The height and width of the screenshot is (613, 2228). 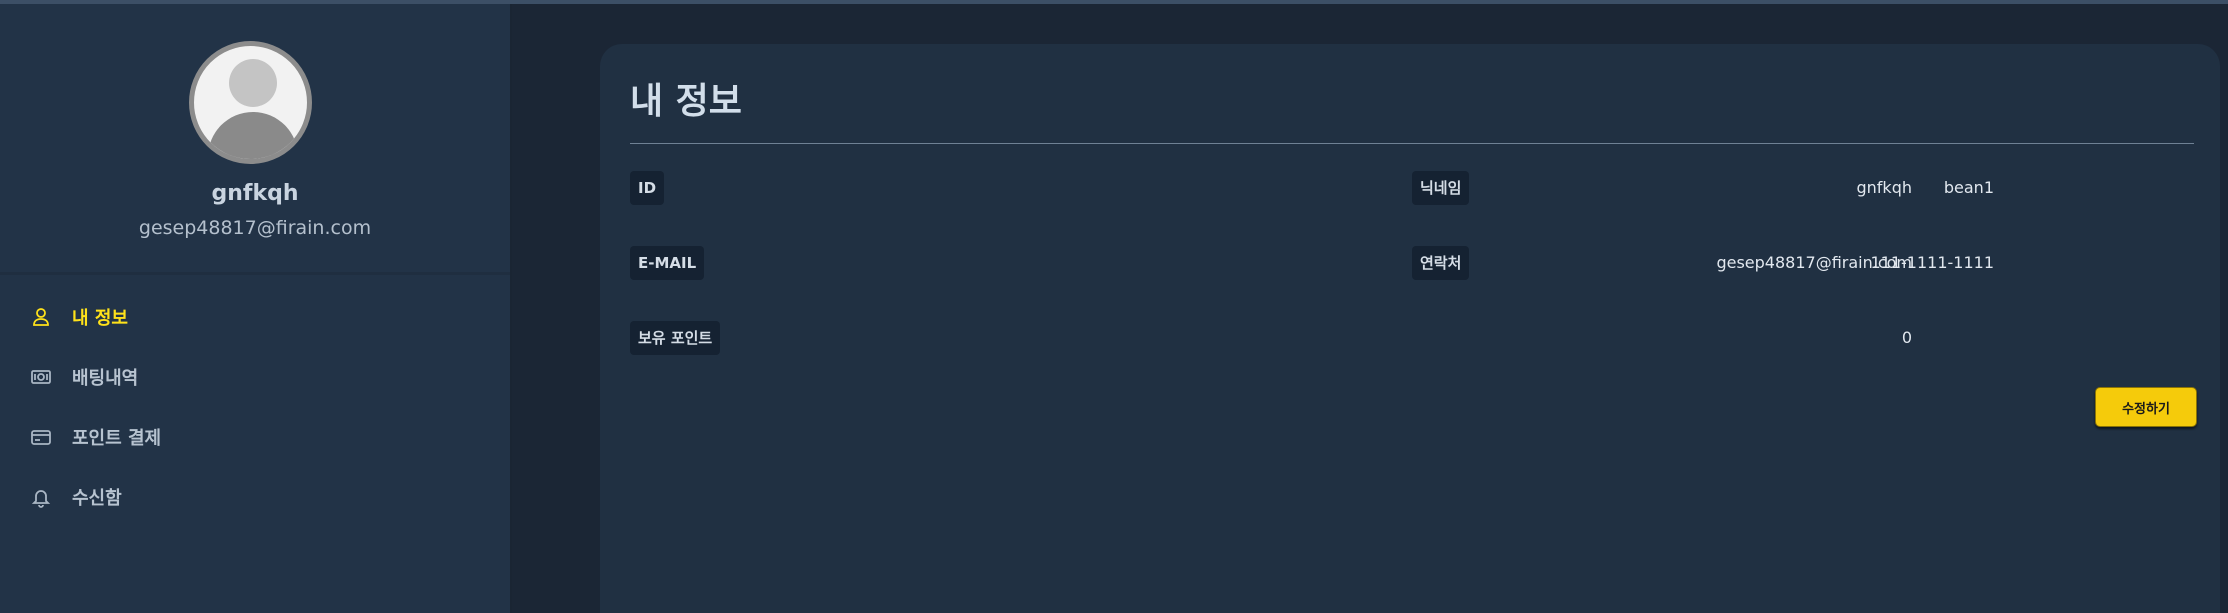 I want to click on phone-value: 111-1111-1111, so click(x=1932, y=262).